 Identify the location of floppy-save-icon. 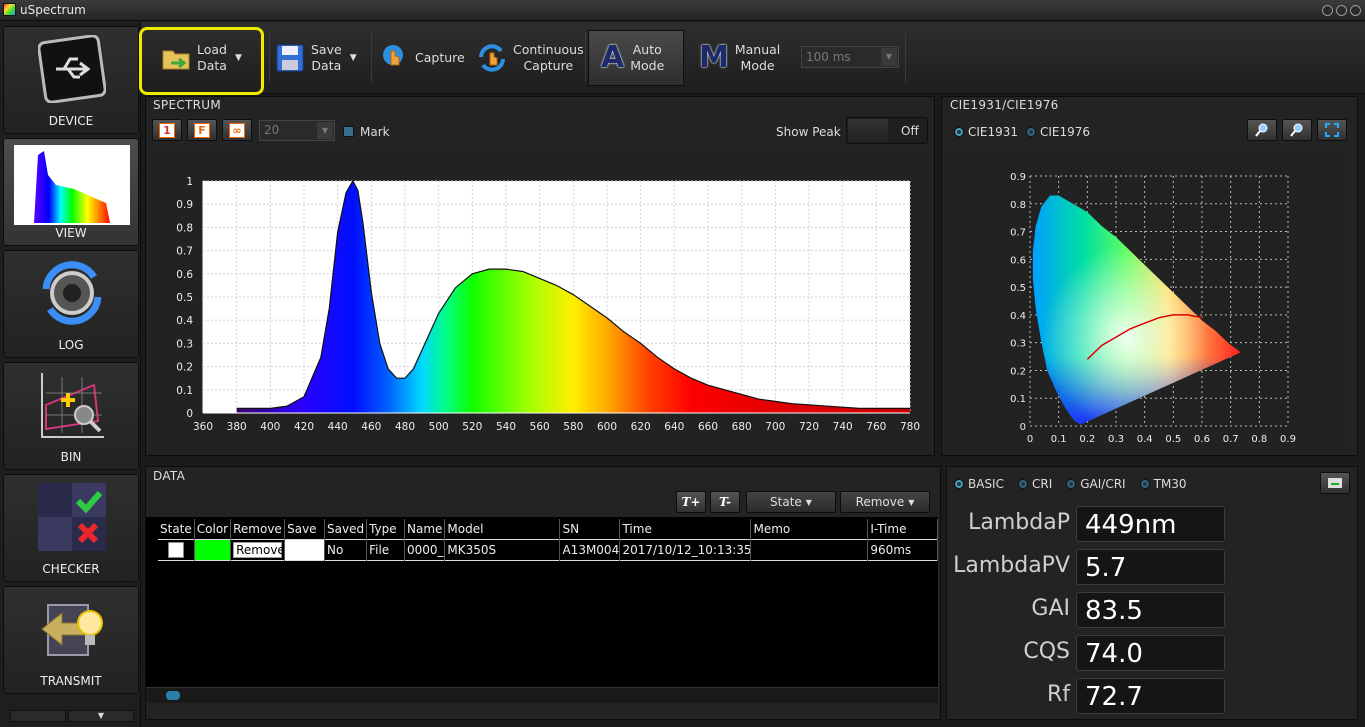
(290, 58).